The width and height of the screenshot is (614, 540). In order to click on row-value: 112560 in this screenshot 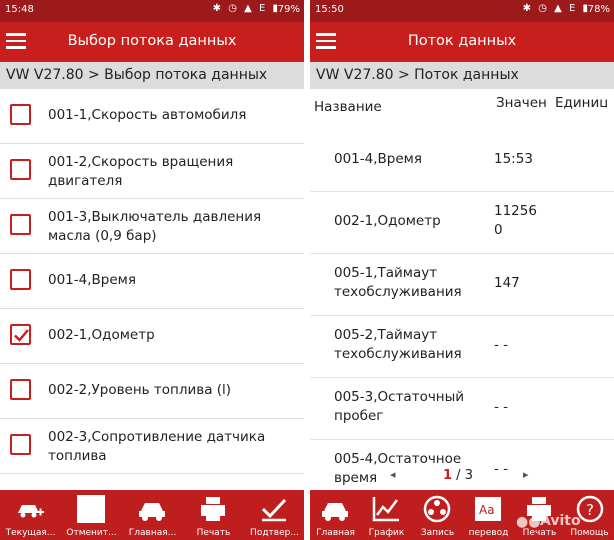, I will do `click(515, 220)`.